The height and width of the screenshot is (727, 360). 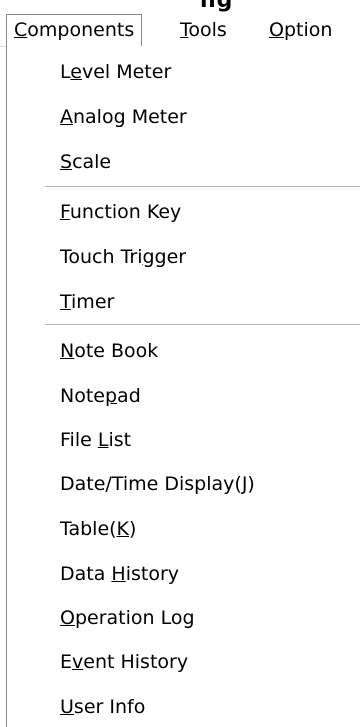 I want to click on menu-item-timer: Timer, so click(x=87, y=302).